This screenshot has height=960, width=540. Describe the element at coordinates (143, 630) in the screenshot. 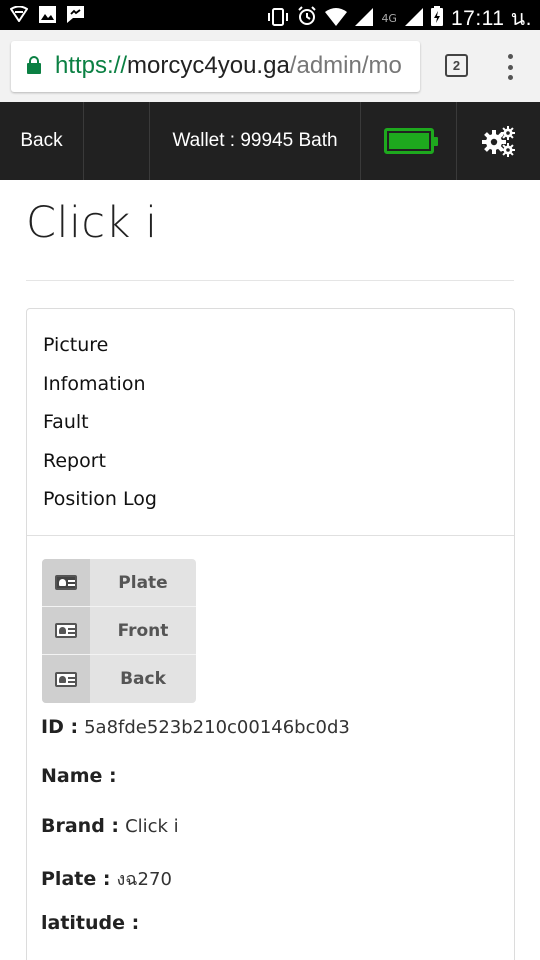

I see `front-picture-label: Front` at that location.